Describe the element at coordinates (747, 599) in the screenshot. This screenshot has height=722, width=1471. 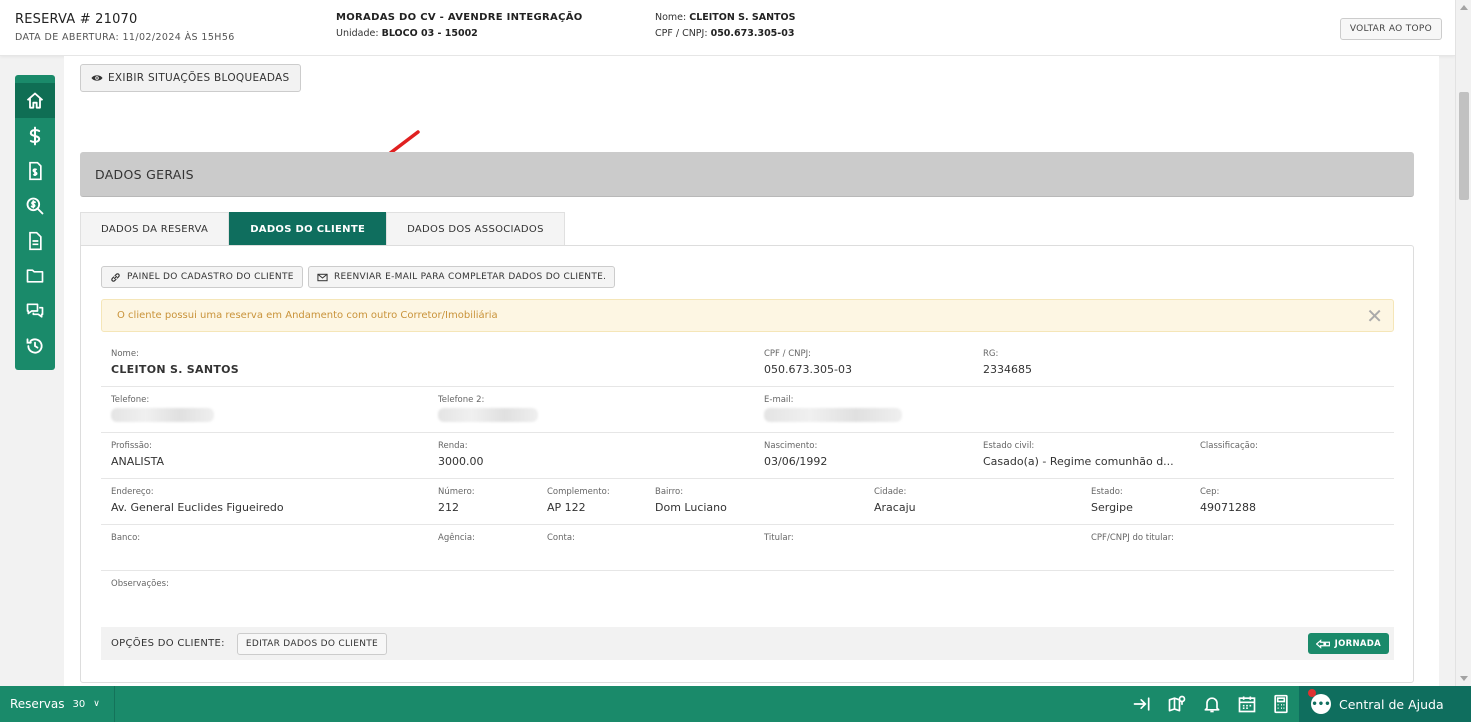
I see `fields-row-notes: Observações:` at that location.